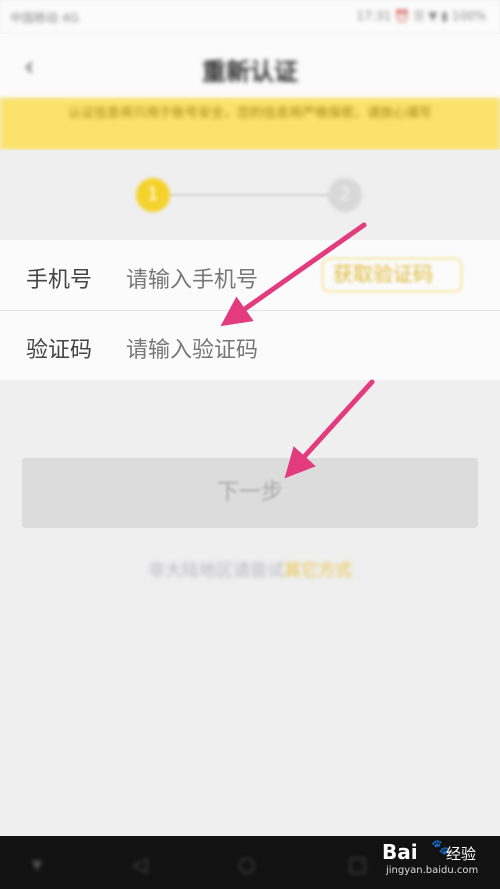 The width and height of the screenshot is (500, 889). Describe the element at coordinates (297, 350) in the screenshot. I see `annotation-arrows` at that location.